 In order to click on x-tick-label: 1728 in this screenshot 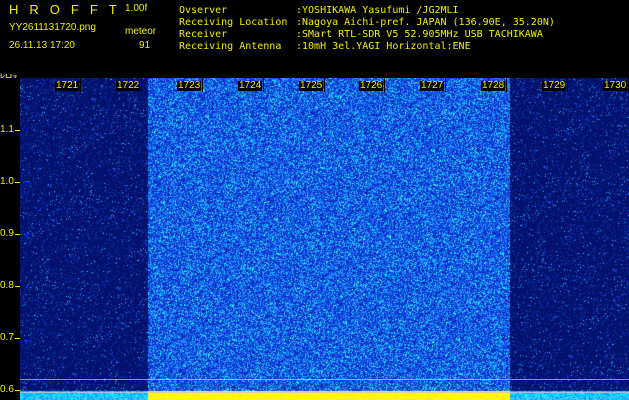, I will do `click(493, 85)`.